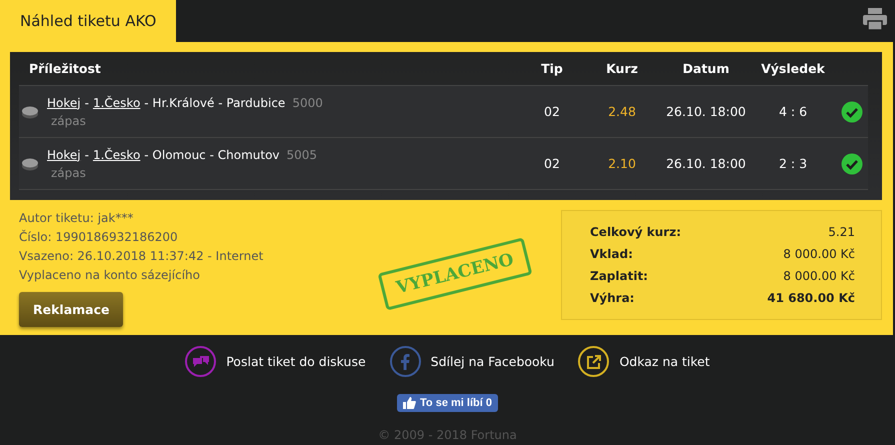  I want to click on claim-button: Reklamace, so click(71, 309).